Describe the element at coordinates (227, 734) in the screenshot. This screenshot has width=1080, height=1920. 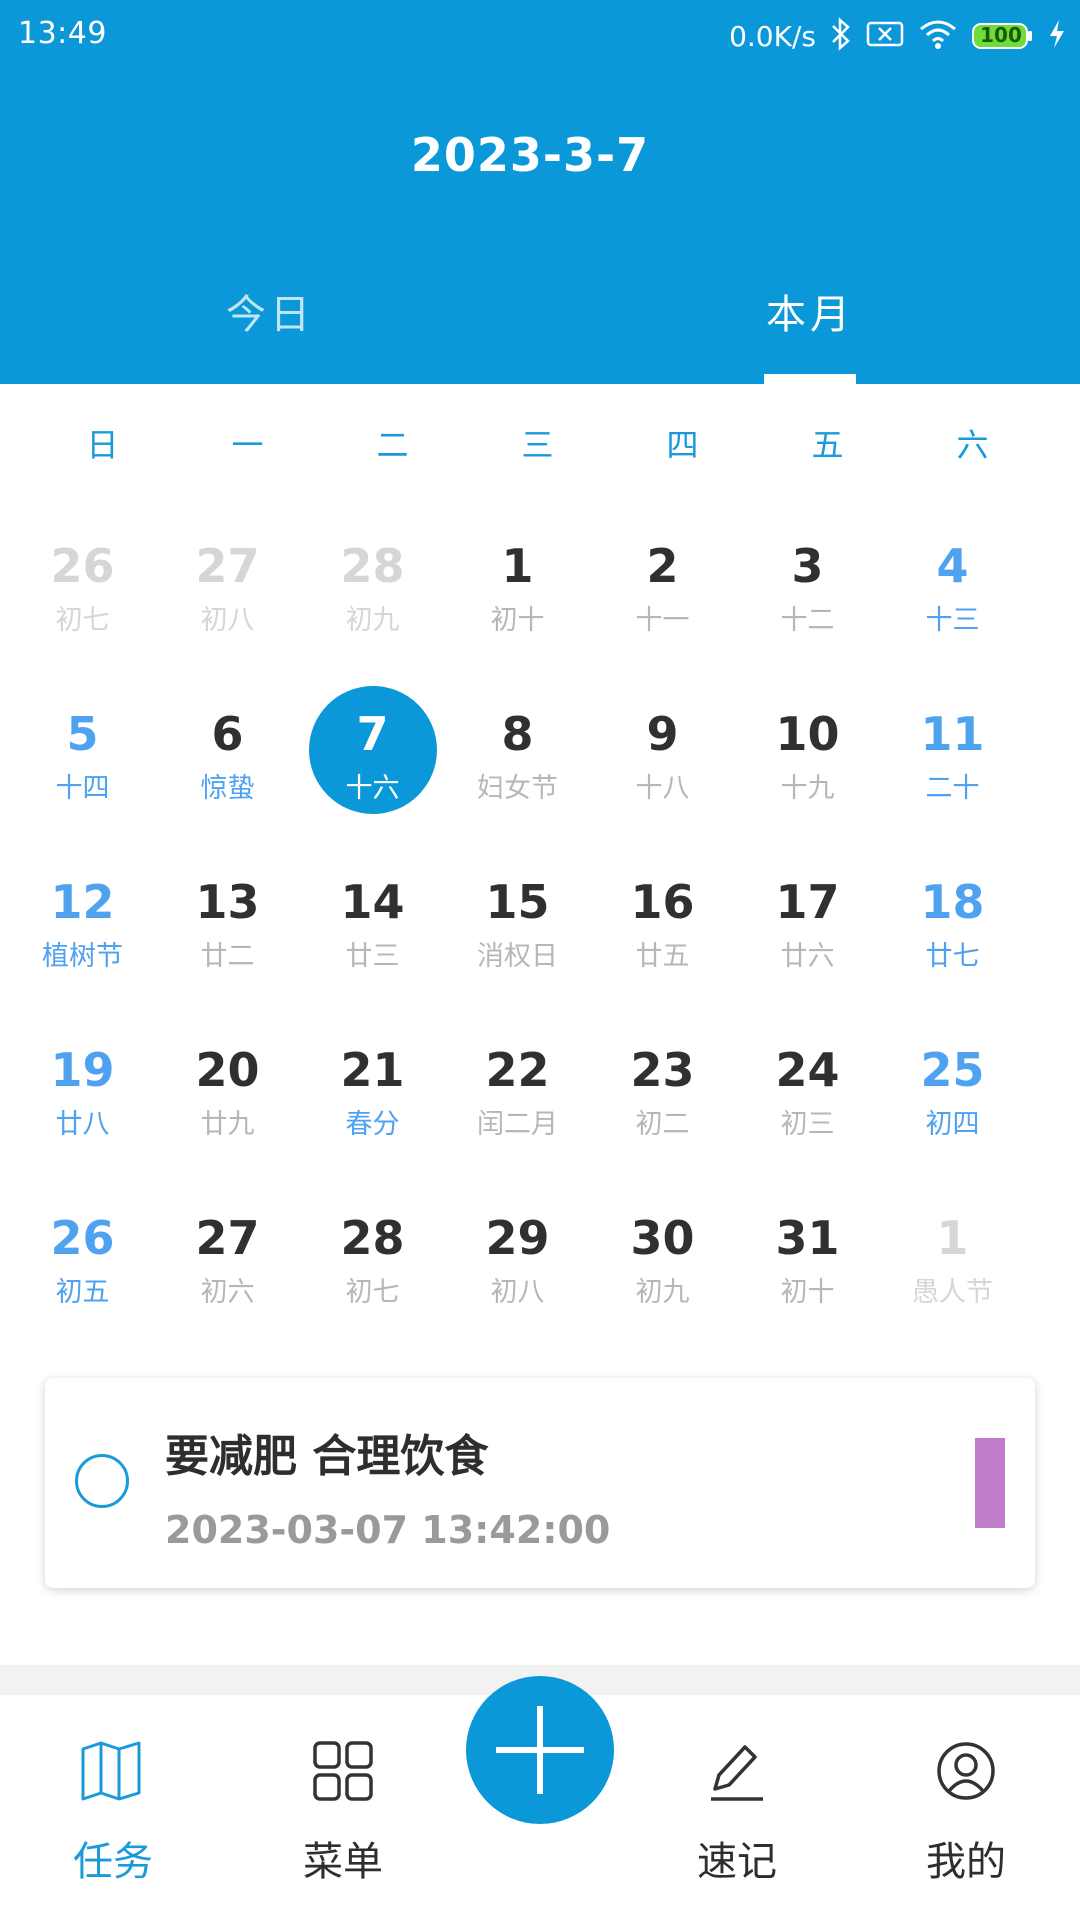
I see `day-number: 6` at that location.